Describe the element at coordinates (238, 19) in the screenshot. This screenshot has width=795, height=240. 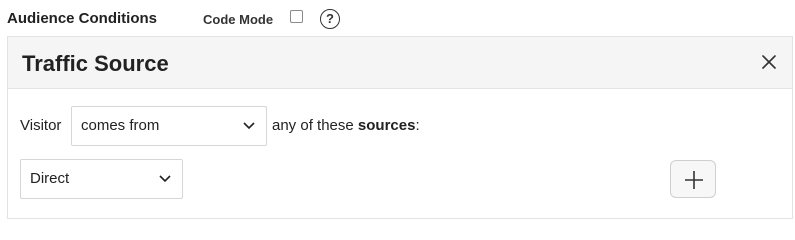
I see `code-mode-label: Code Mode` at that location.